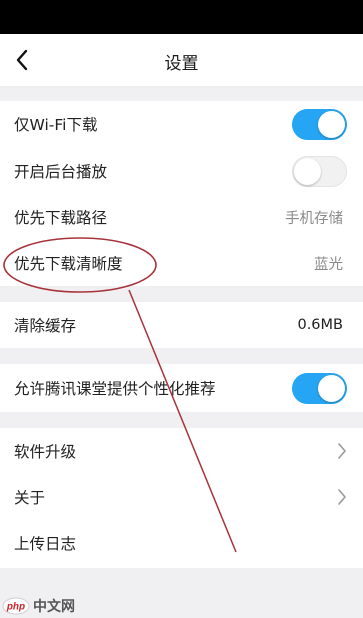  I want to click on status-bar, so click(181, 17).